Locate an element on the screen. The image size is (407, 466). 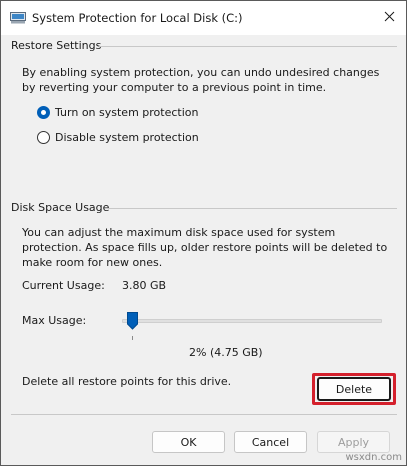
radio-checked-icon is located at coordinates (43, 112).